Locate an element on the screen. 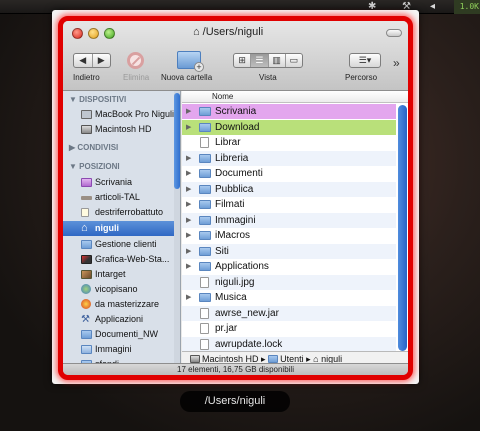 The width and height of the screenshot is (480, 431). back-forward-control: ◀ ▶ is located at coordinates (92, 60).